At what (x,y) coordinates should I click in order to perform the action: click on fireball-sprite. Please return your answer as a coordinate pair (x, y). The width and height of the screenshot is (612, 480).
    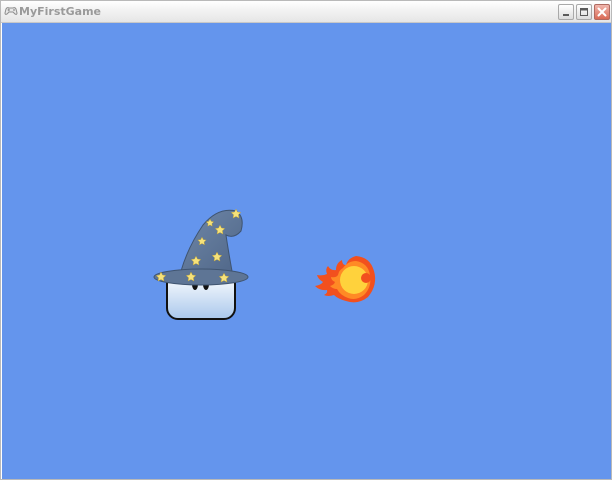
    Looking at the image, I should click on (345, 279).